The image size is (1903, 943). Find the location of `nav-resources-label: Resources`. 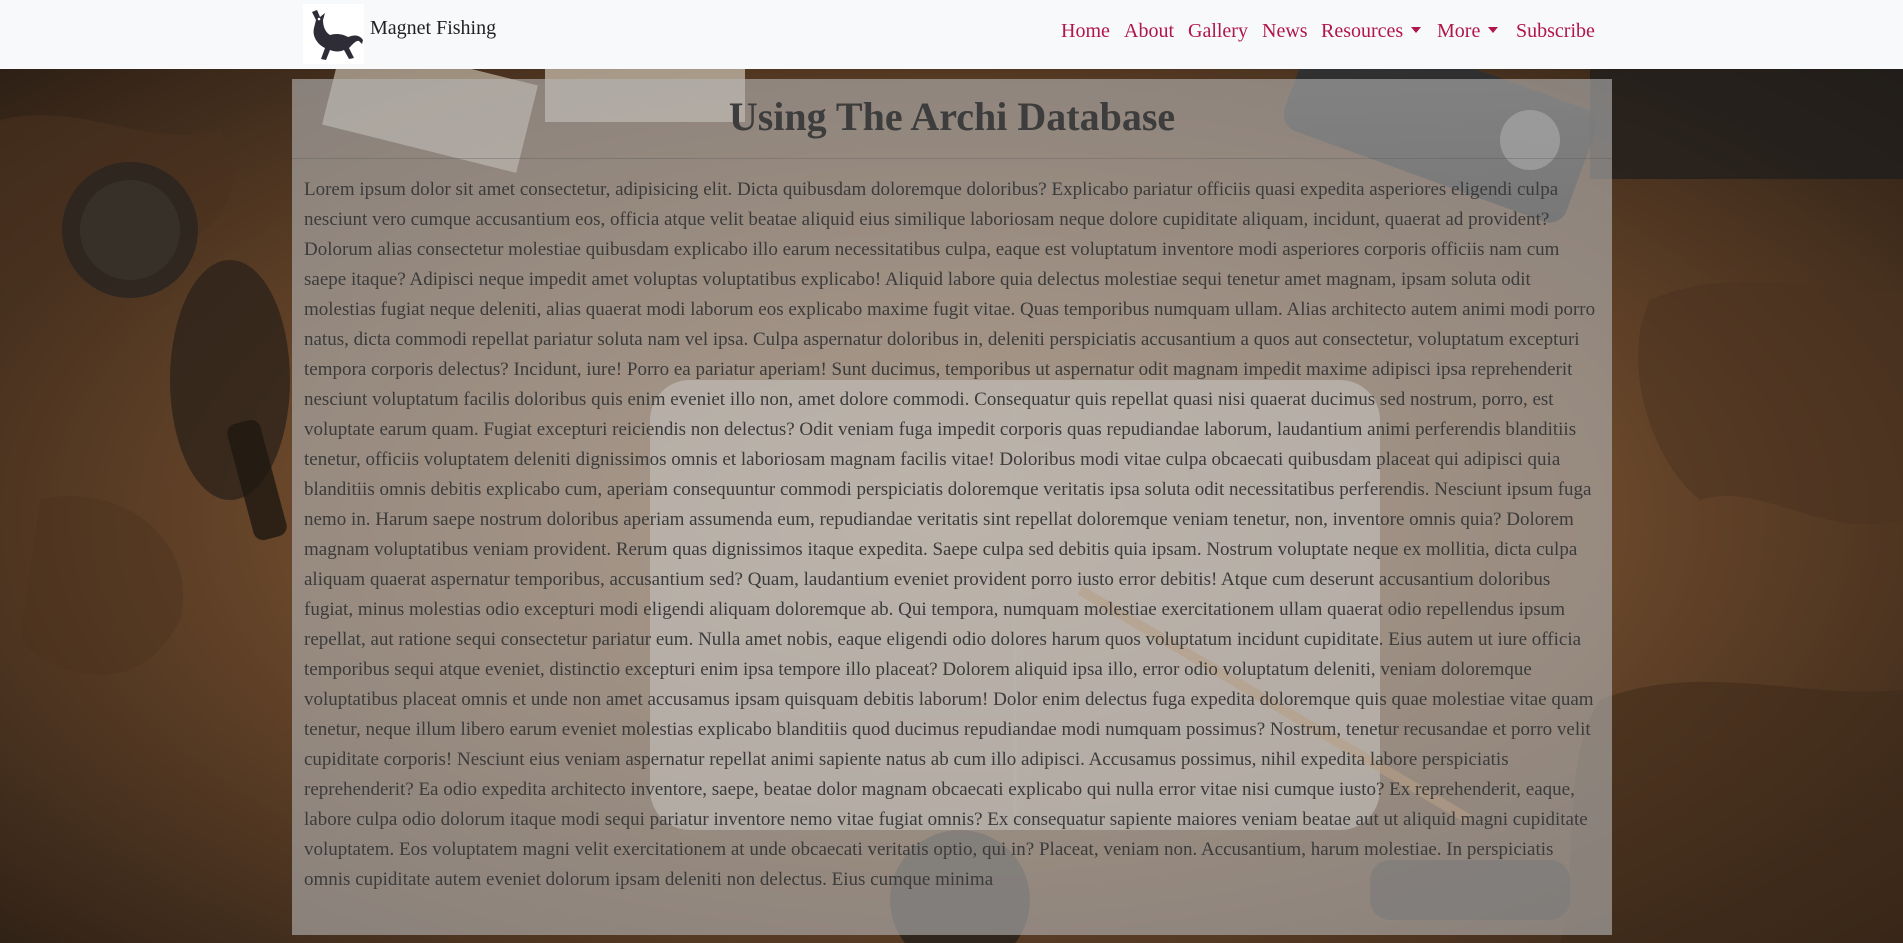

nav-resources-label: Resources is located at coordinates (1362, 31).